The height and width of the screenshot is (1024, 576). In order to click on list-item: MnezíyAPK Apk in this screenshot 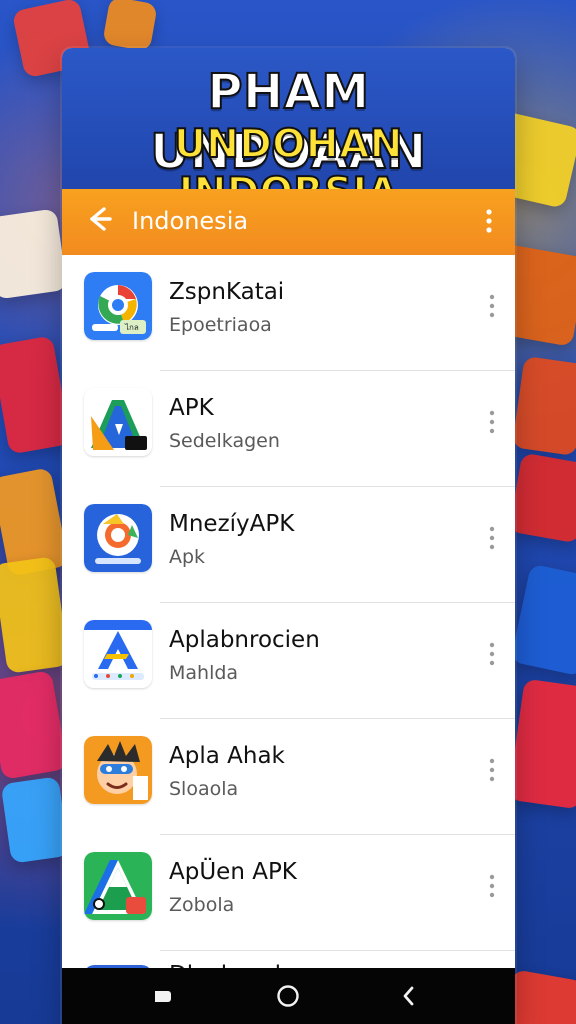, I will do `click(288, 545)`.